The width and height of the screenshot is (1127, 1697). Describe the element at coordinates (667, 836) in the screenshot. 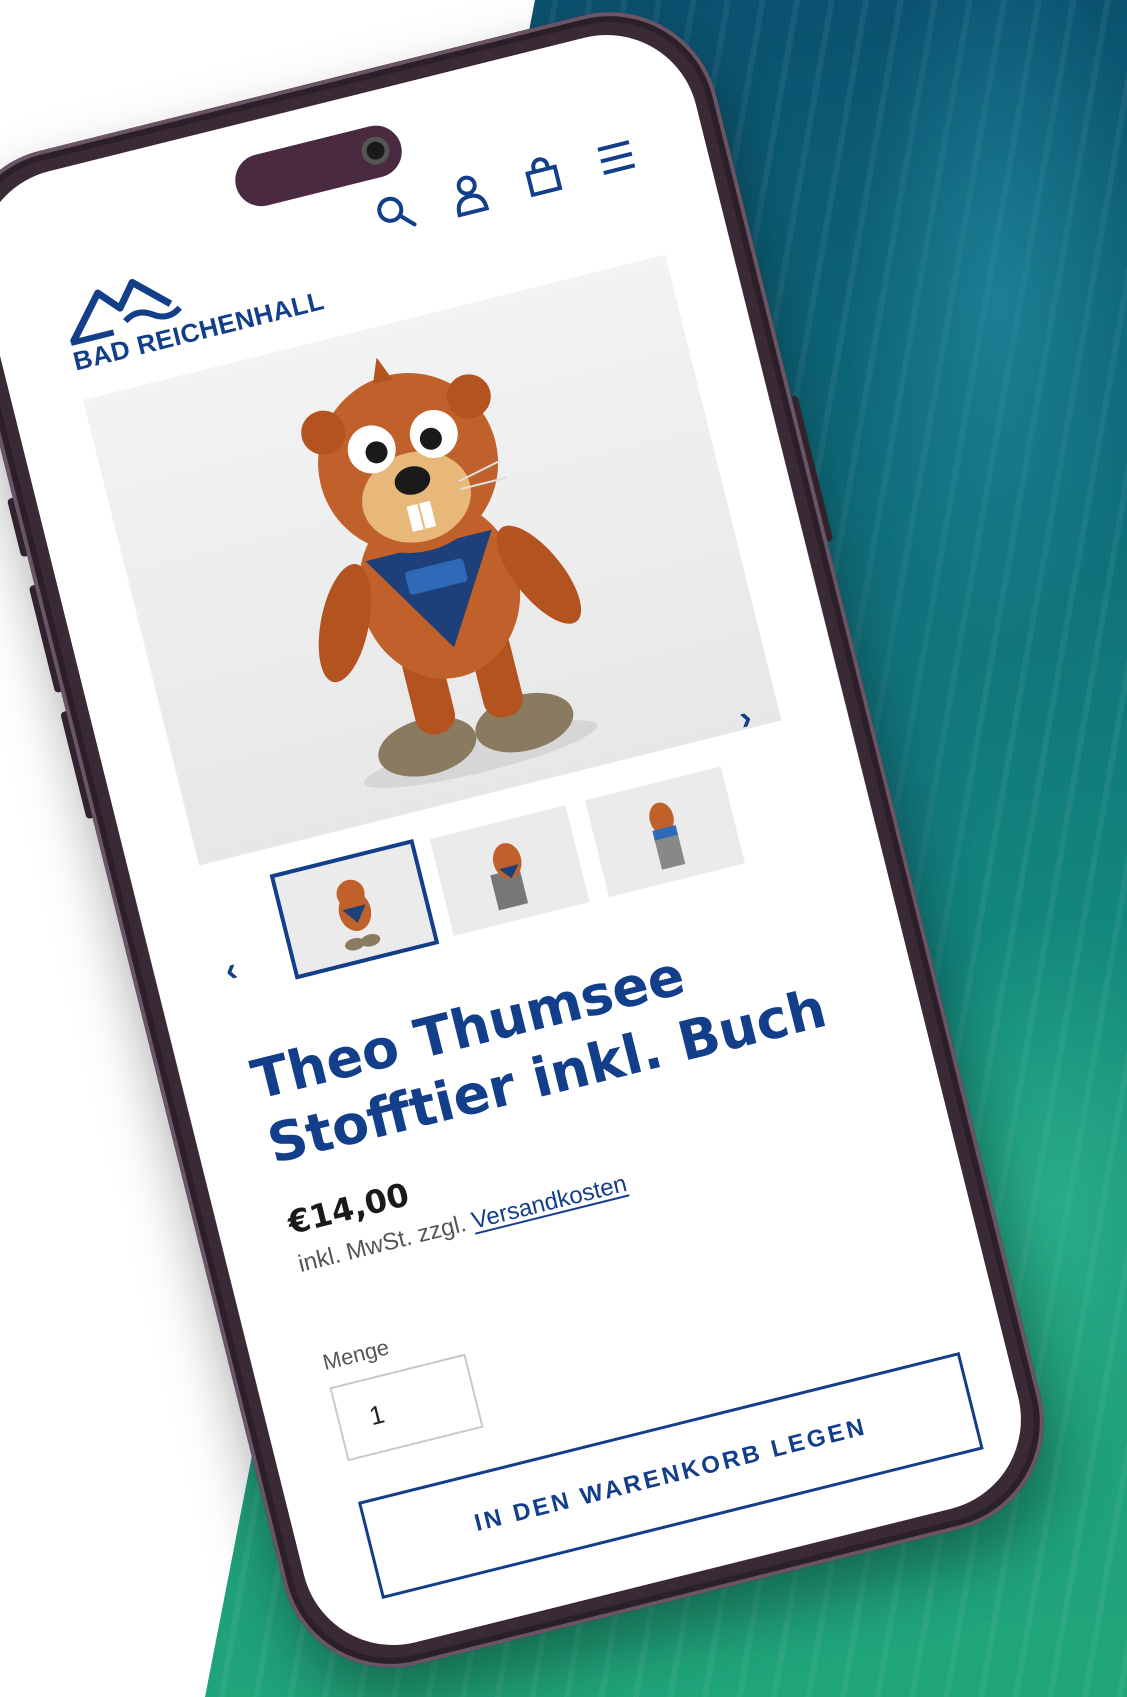

I see `beaver-book-thumbnail` at that location.